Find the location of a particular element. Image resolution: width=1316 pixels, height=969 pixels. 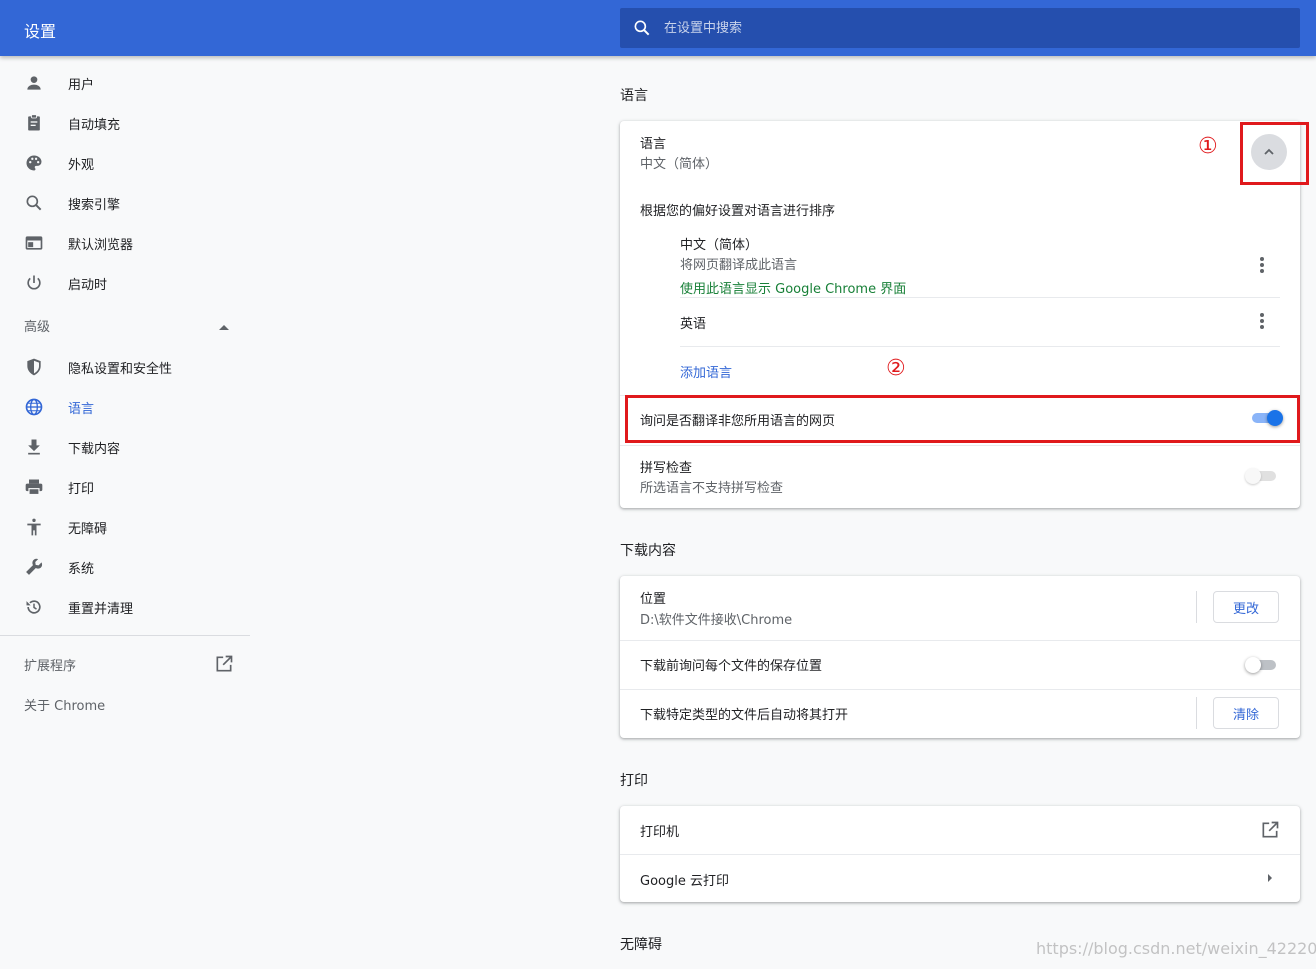

download-location-value: D:\软件文件接收\Chrome is located at coordinates (716, 620).